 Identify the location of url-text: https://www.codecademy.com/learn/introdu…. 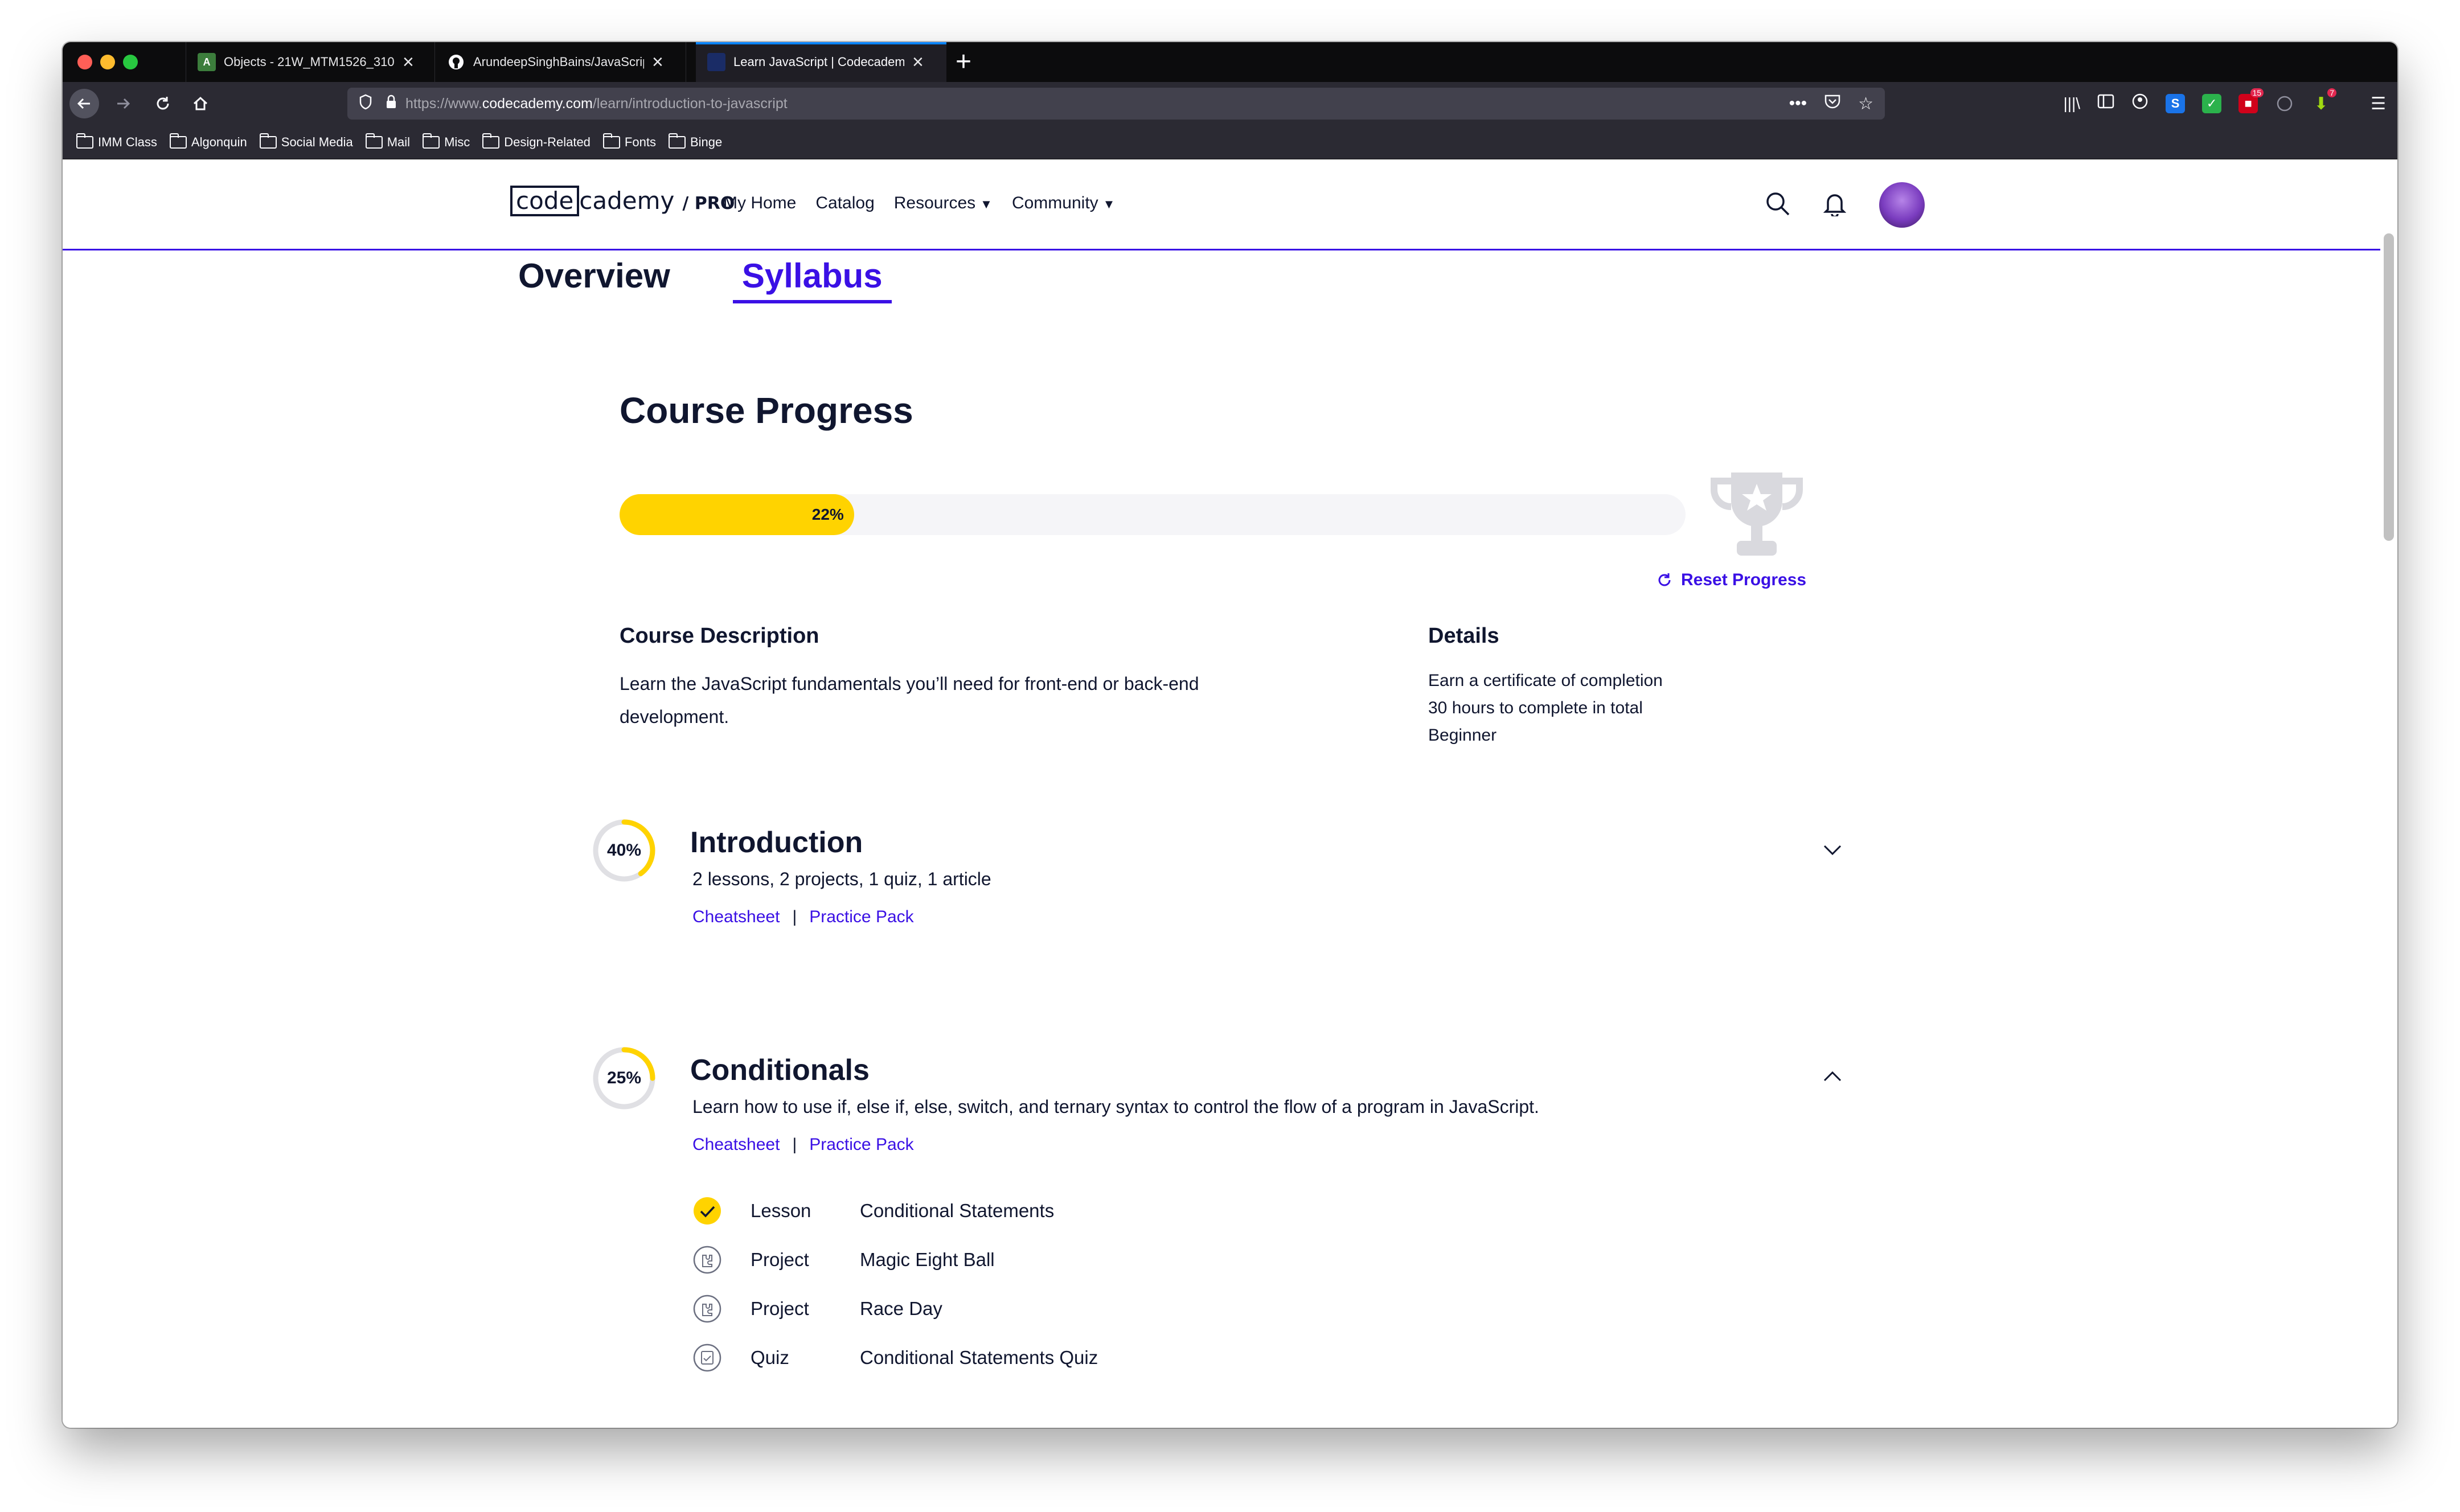
(596, 104).